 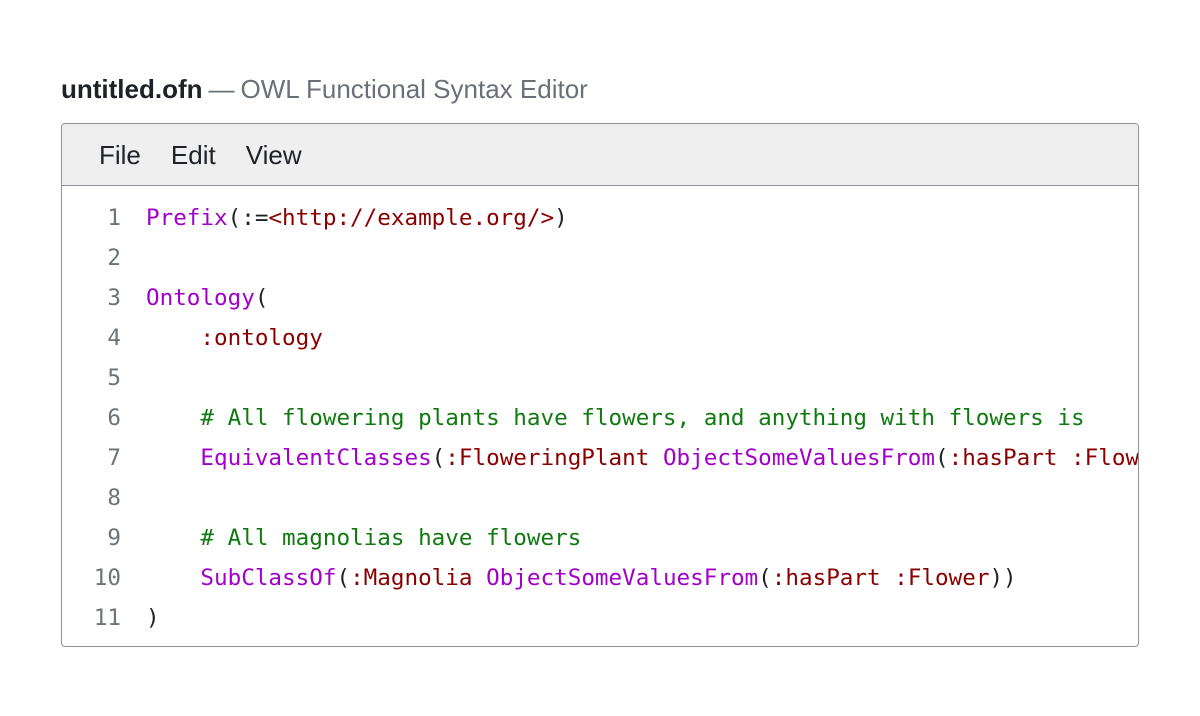 What do you see at coordinates (114, 298) in the screenshot?
I see `line-number: 3` at bounding box center [114, 298].